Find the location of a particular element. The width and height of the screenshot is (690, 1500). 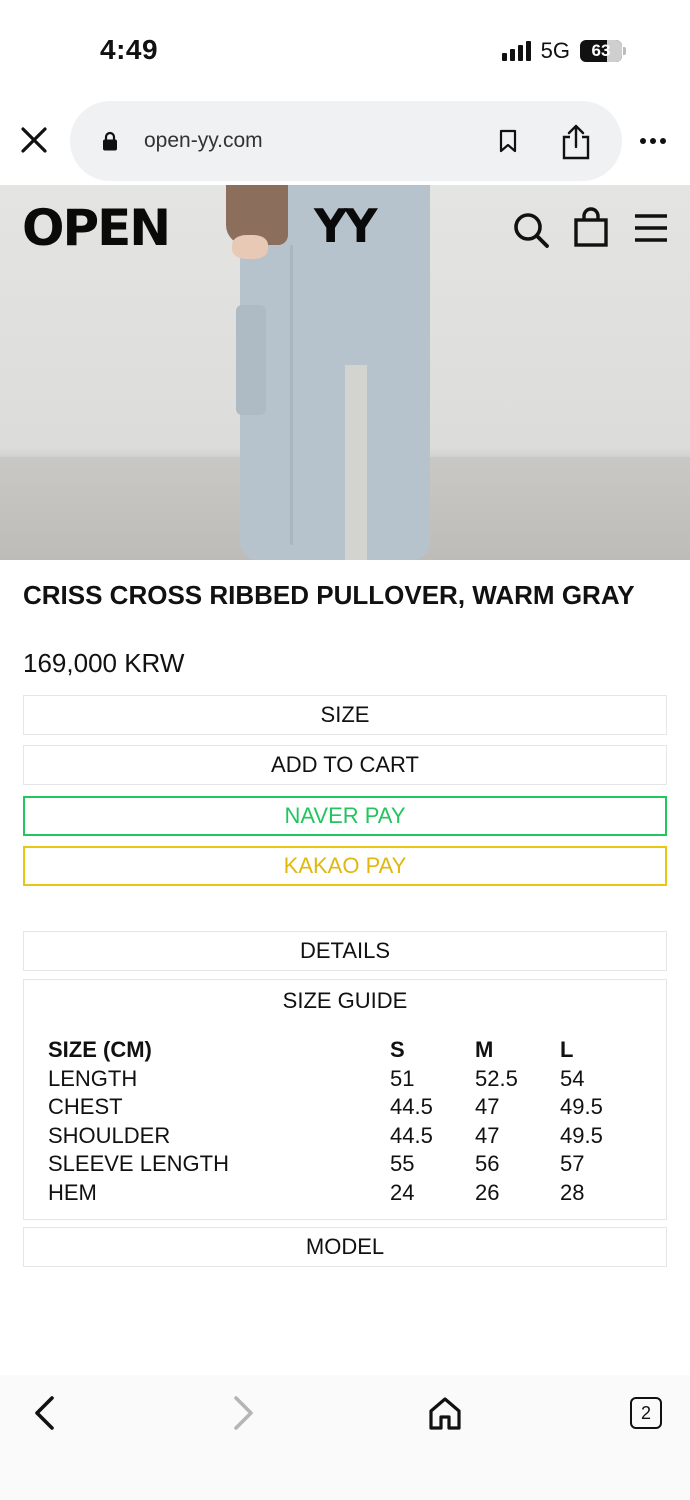

model-button: MODEL is located at coordinates (345, 1247).